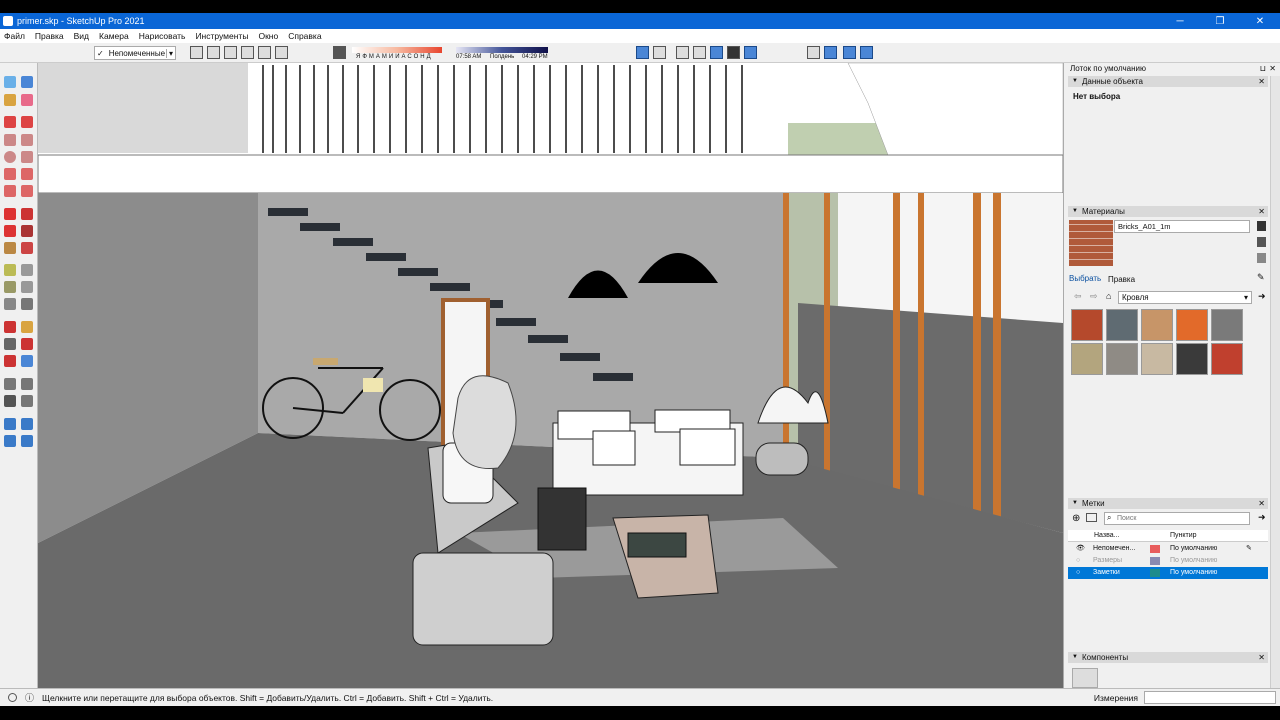 This screenshot has height=720, width=1280. I want to click on back-edges-icon, so click(659, 52).